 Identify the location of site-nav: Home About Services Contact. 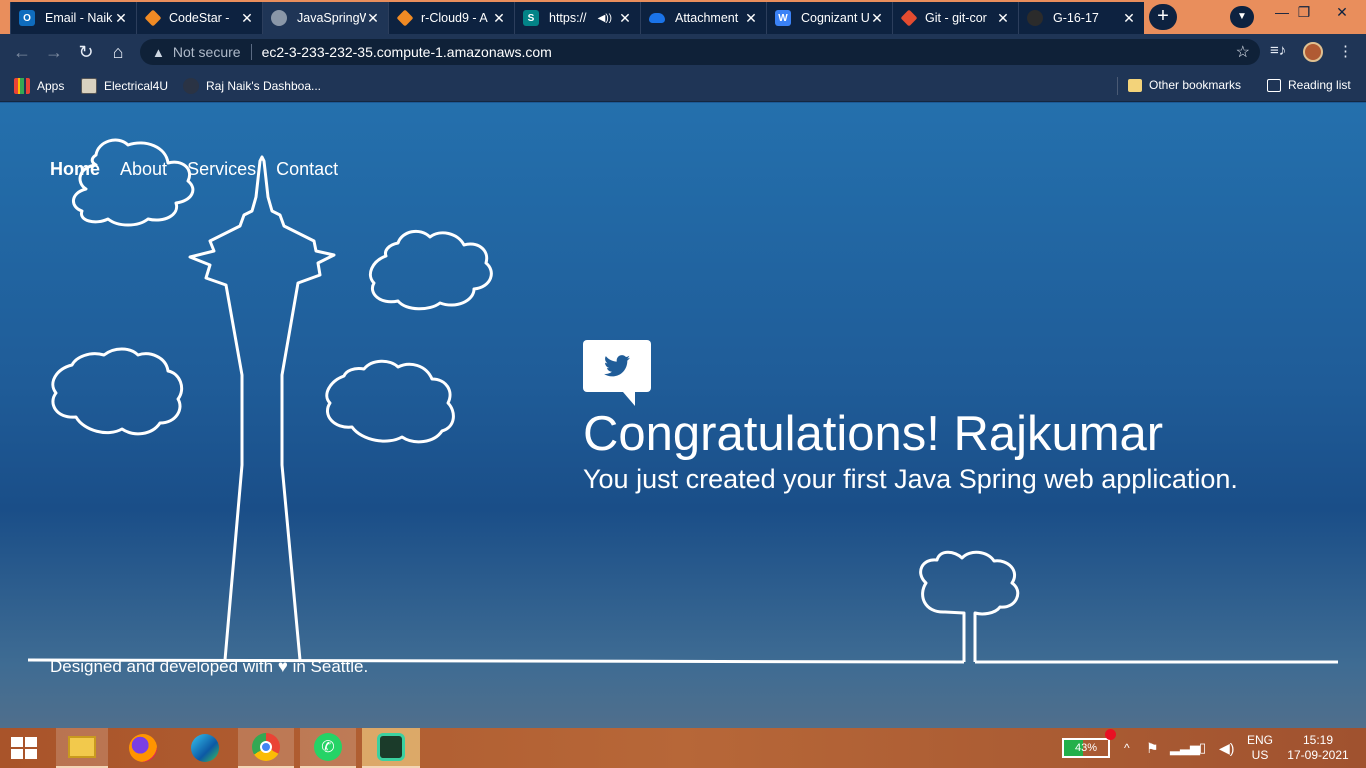
(194, 169).